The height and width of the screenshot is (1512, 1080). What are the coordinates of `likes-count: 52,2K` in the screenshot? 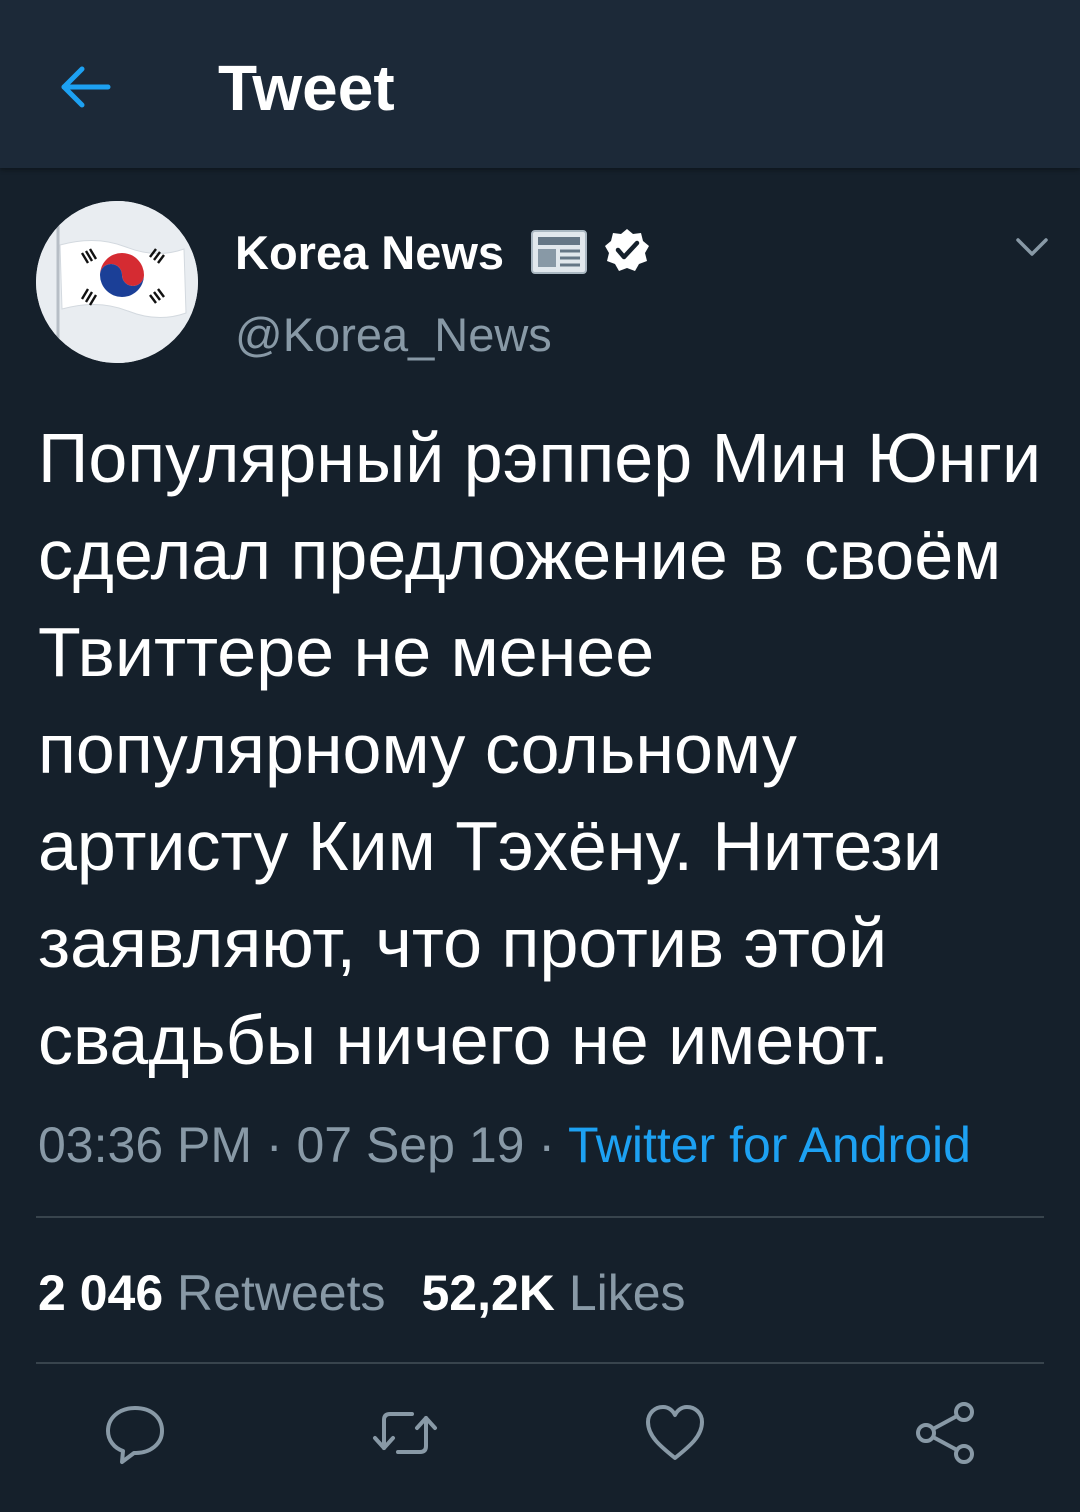 It's located at (488, 1293).